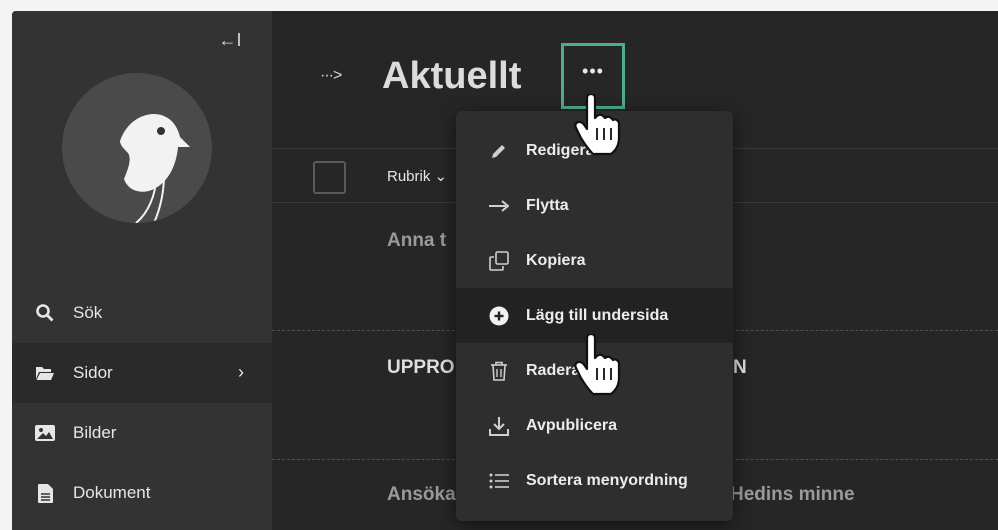 The image size is (998, 530). Describe the element at coordinates (95, 432) in the screenshot. I see `sidebar-item-label: Bilder` at that location.